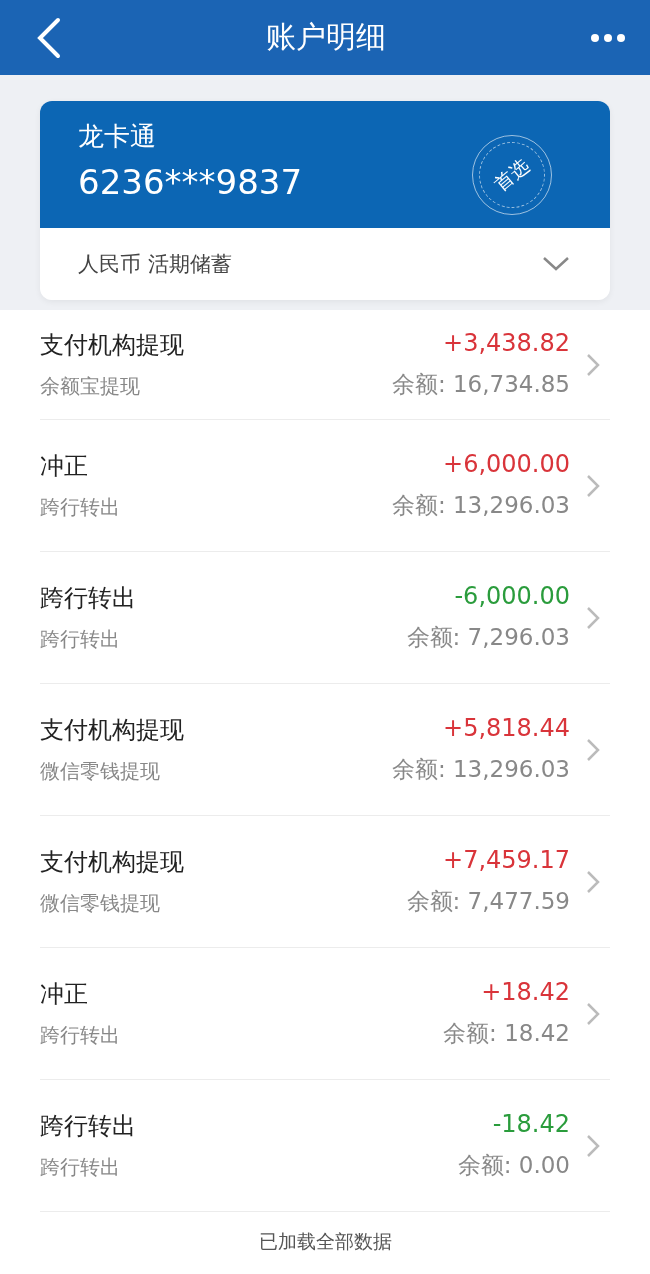  What do you see at coordinates (326, 37) in the screenshot?
I see `page-title: 账户明细` at bounding box center [326, 37].